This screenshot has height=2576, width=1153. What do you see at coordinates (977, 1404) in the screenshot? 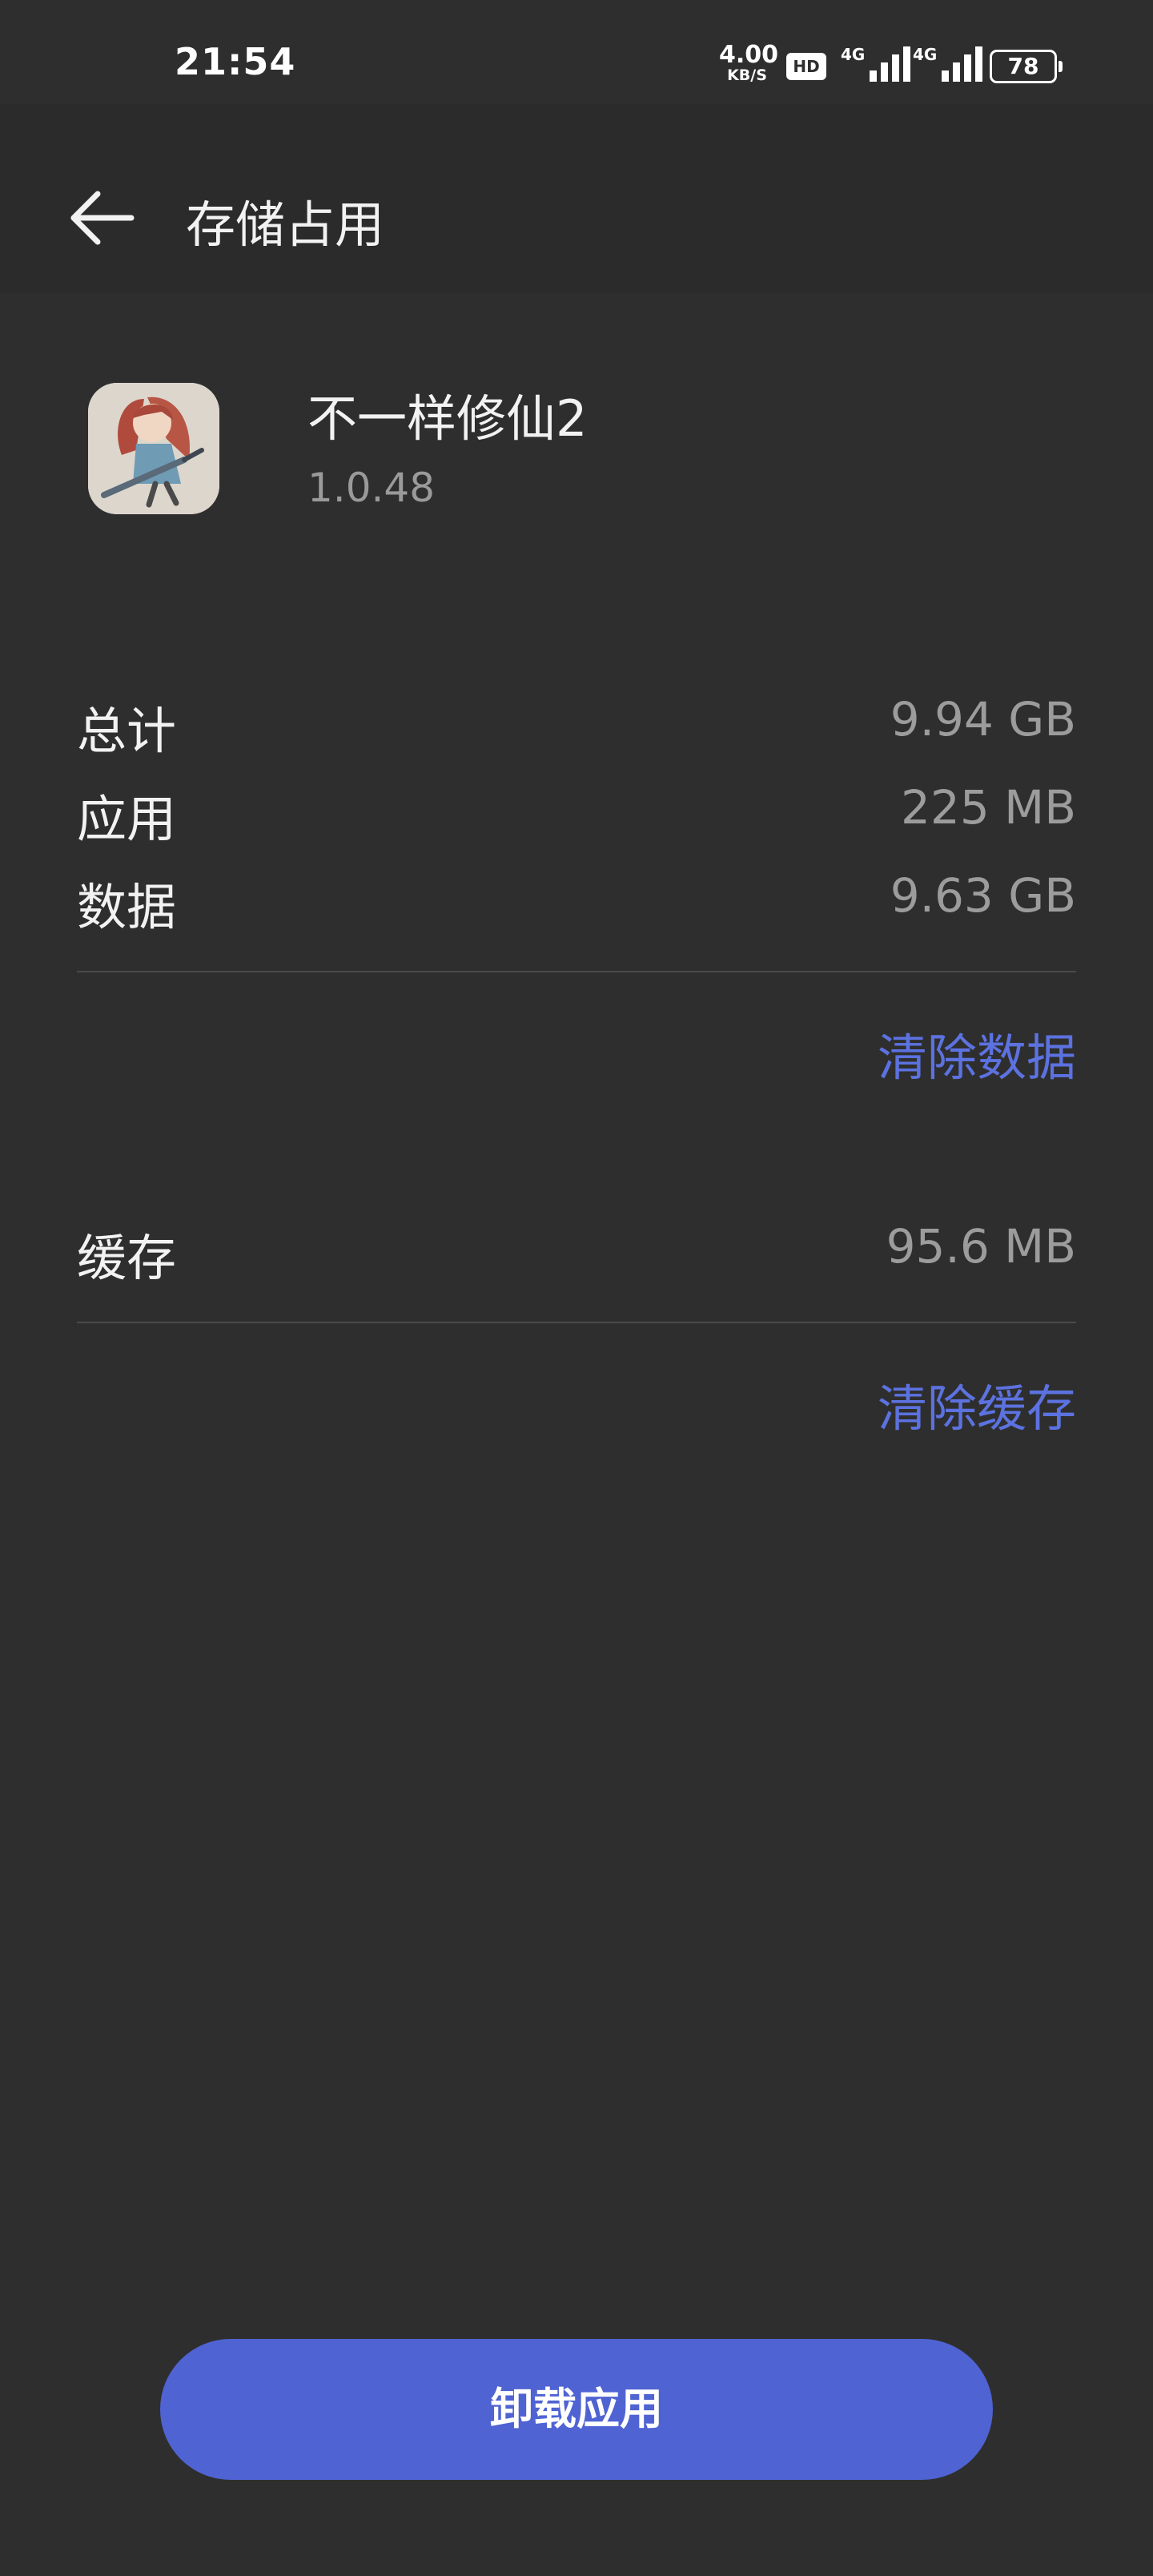
I see `clear-cache-button: 清除缓存` at bounding box center [977, 1404].